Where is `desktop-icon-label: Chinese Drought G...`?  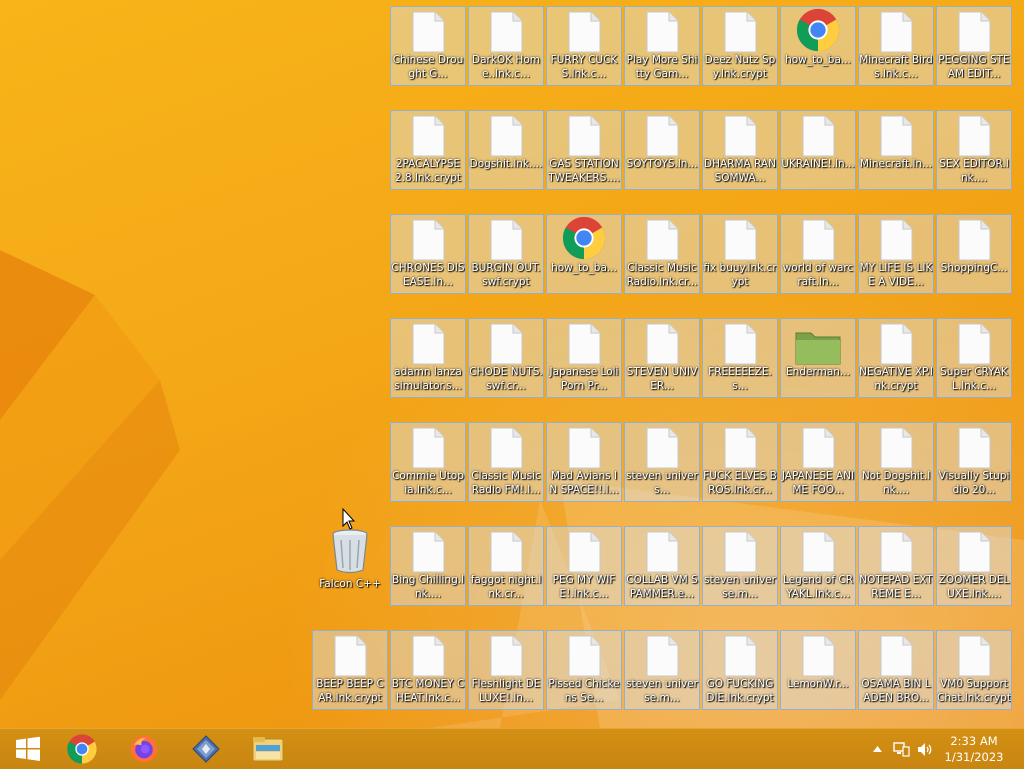 desktop-icon-label: Chinese Drought G... is located at coordinates (428, 67).